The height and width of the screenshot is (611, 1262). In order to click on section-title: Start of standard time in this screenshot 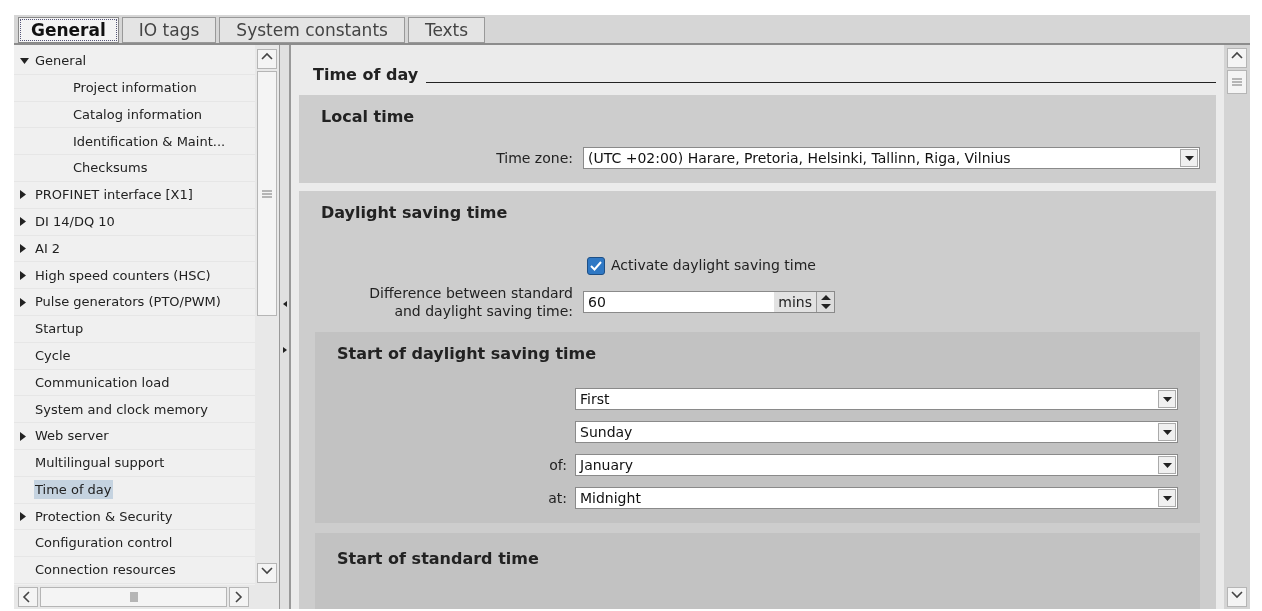, I will do `click(438, 558)`.